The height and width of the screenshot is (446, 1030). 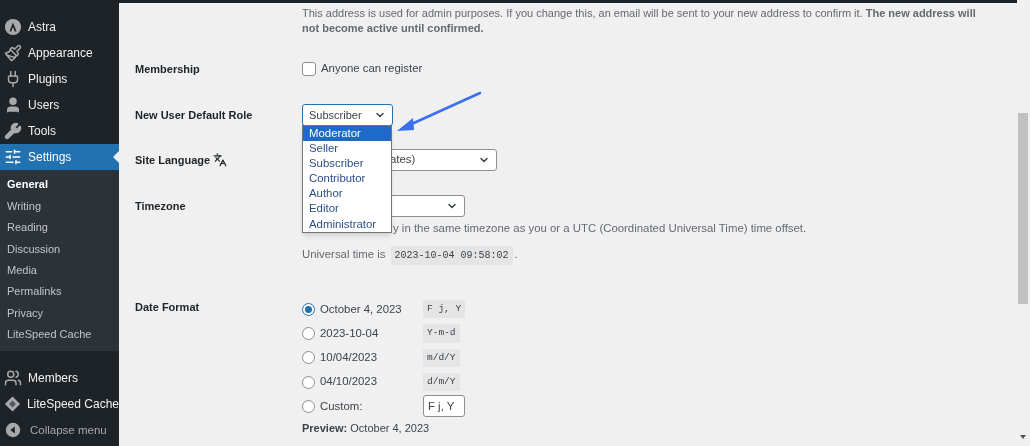 I want to click on radio-label: 10/04/2023, so click(x=349, y=358).